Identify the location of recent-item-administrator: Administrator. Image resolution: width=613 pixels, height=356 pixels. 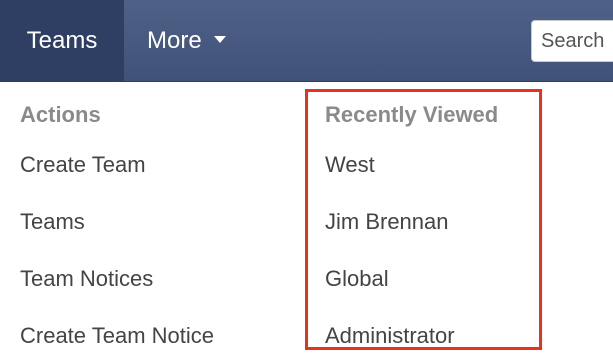
(390, 336).